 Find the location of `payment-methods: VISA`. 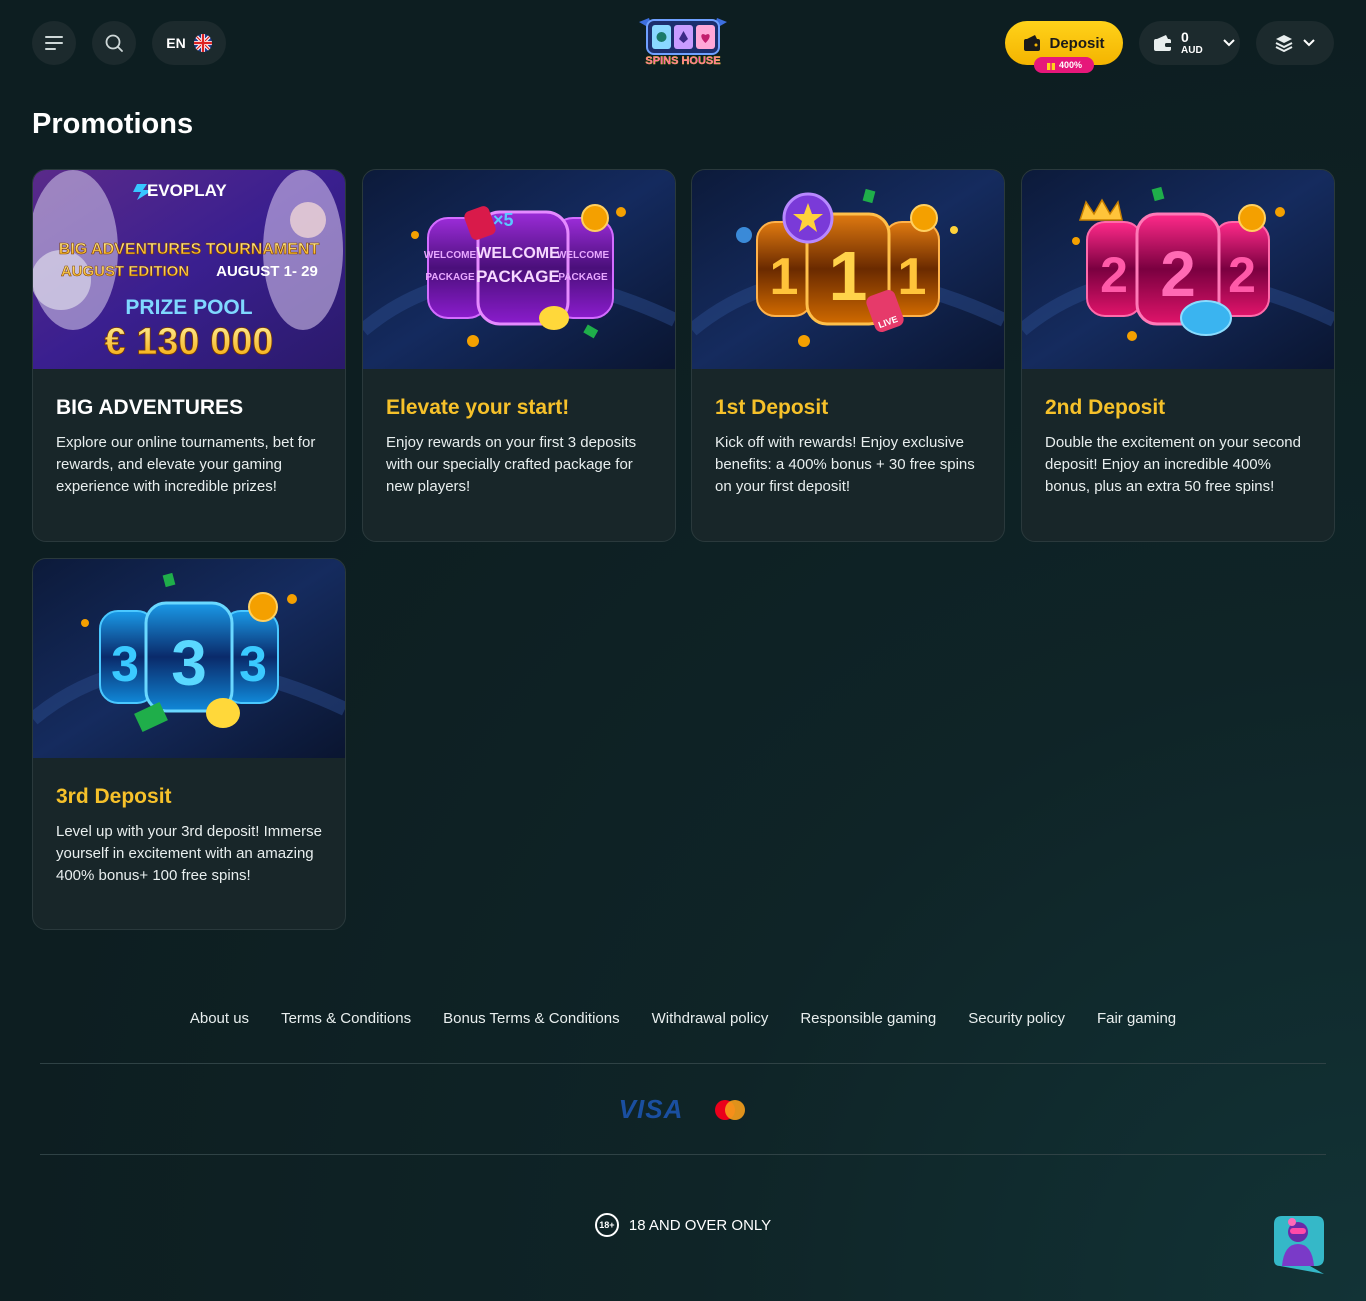

payment-methods: VISA is located at coordinates (683, 1109).